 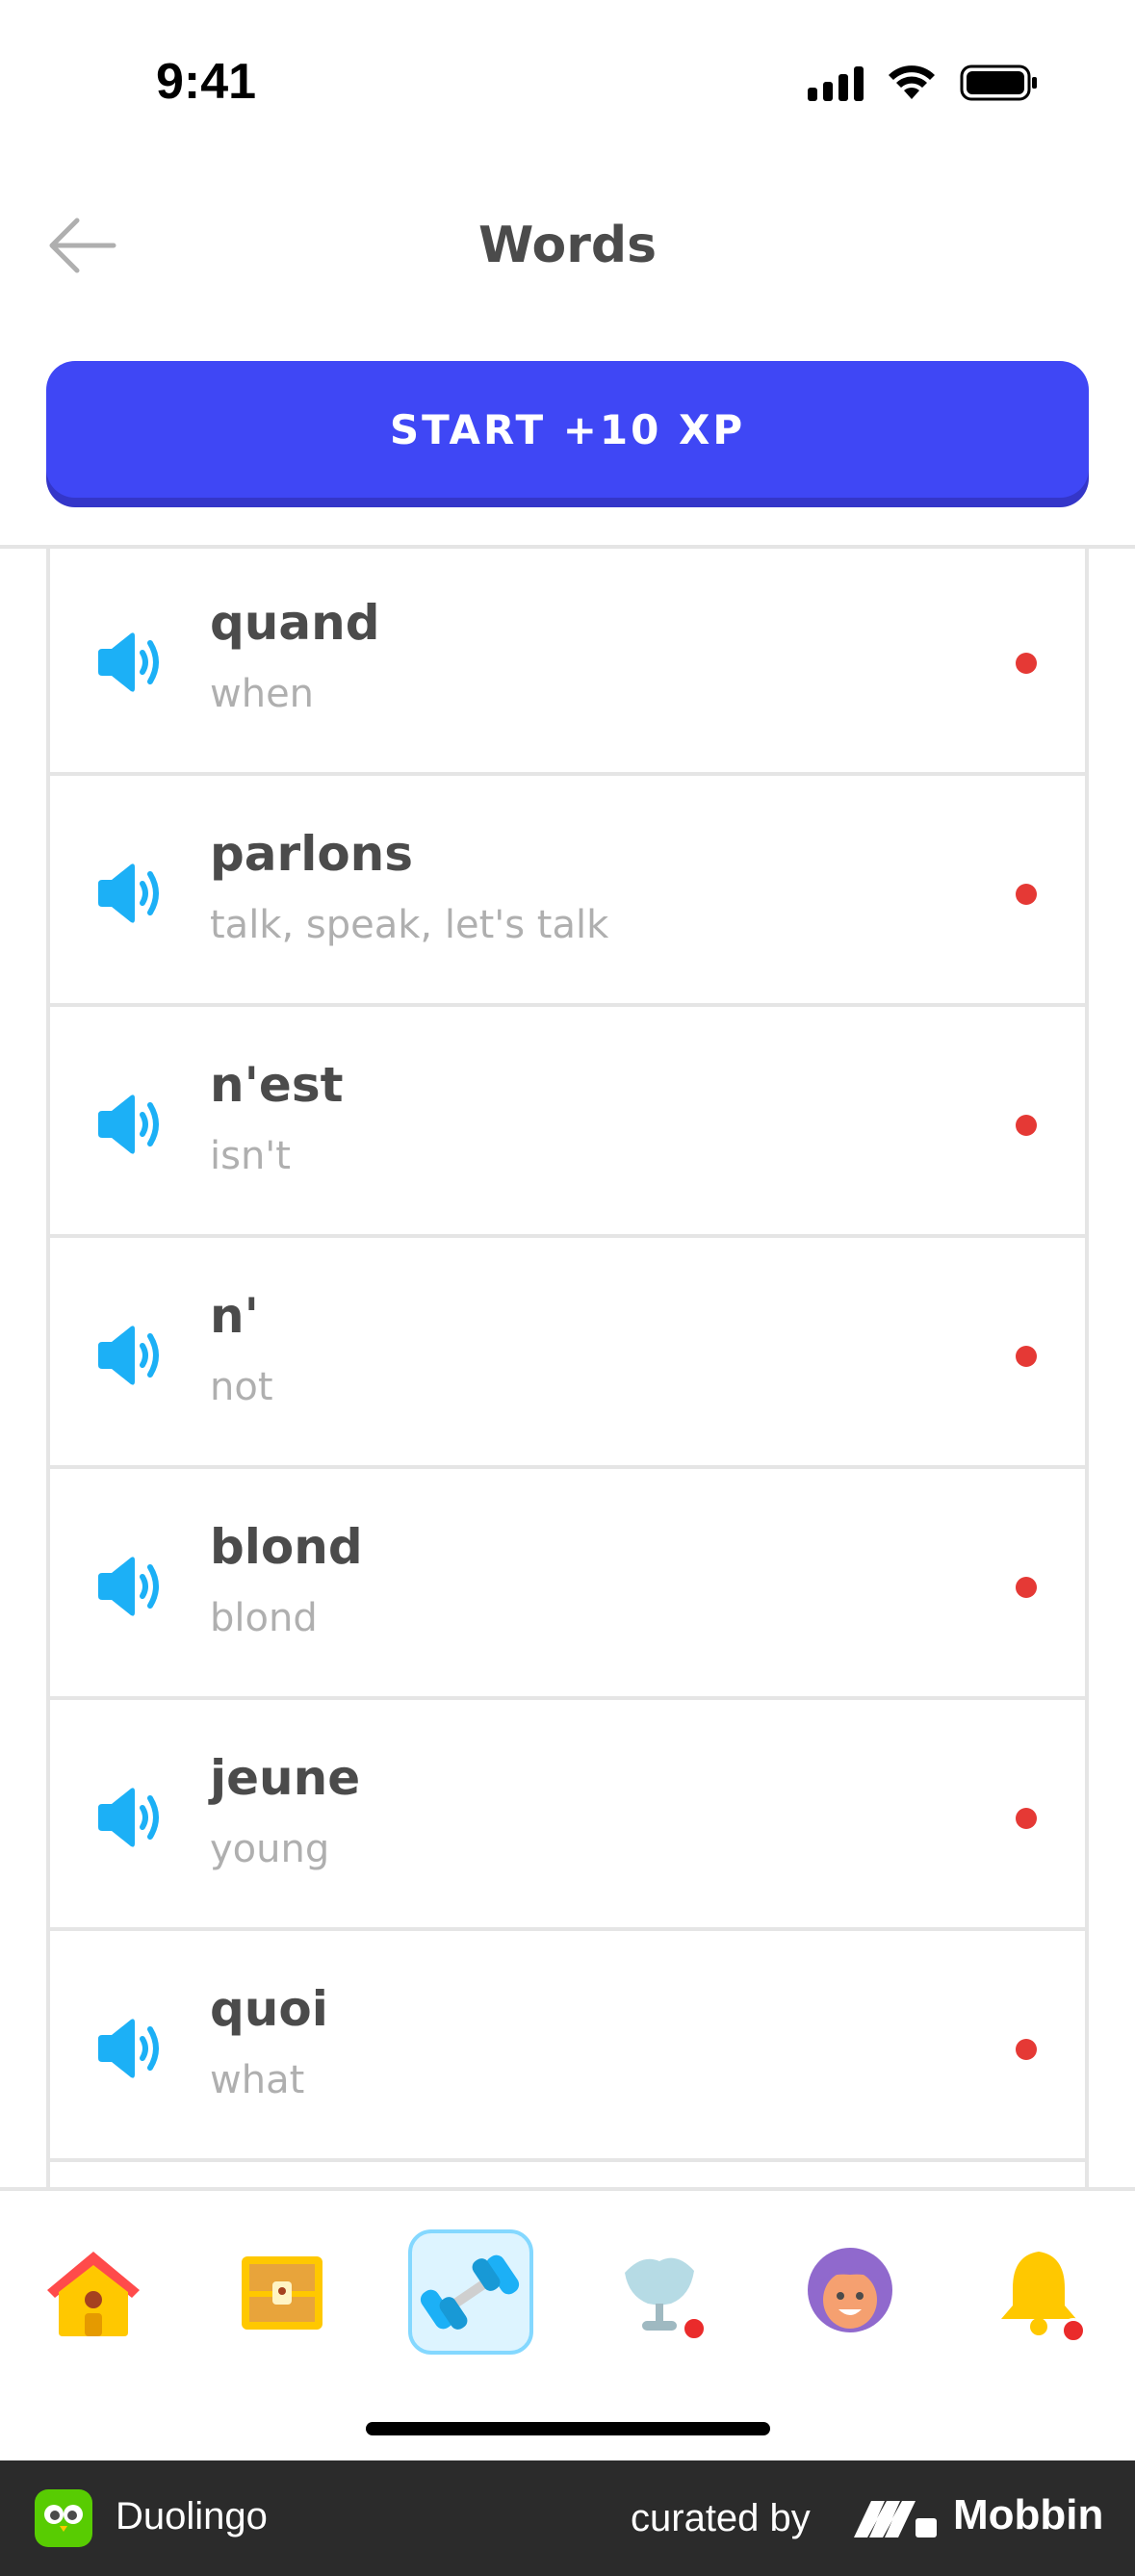 What do you see at coordinates (270, 1849) in the screenshot?
I see `word-translation: young` at bounding box center [270, 1849].